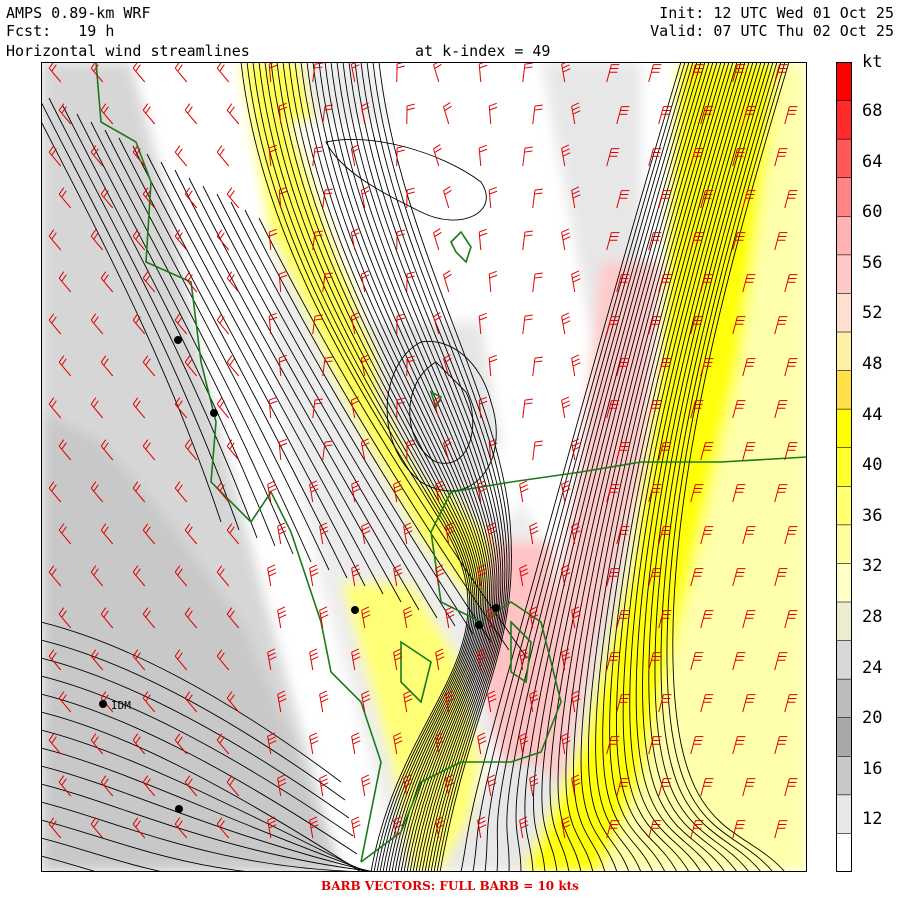 Image resolution: width=900 pixels, height=900 pixels. Describe the element at coordinates (60, 31) in the screenshot. I see `forecast-hour: Fcst: 19 h` at that location.